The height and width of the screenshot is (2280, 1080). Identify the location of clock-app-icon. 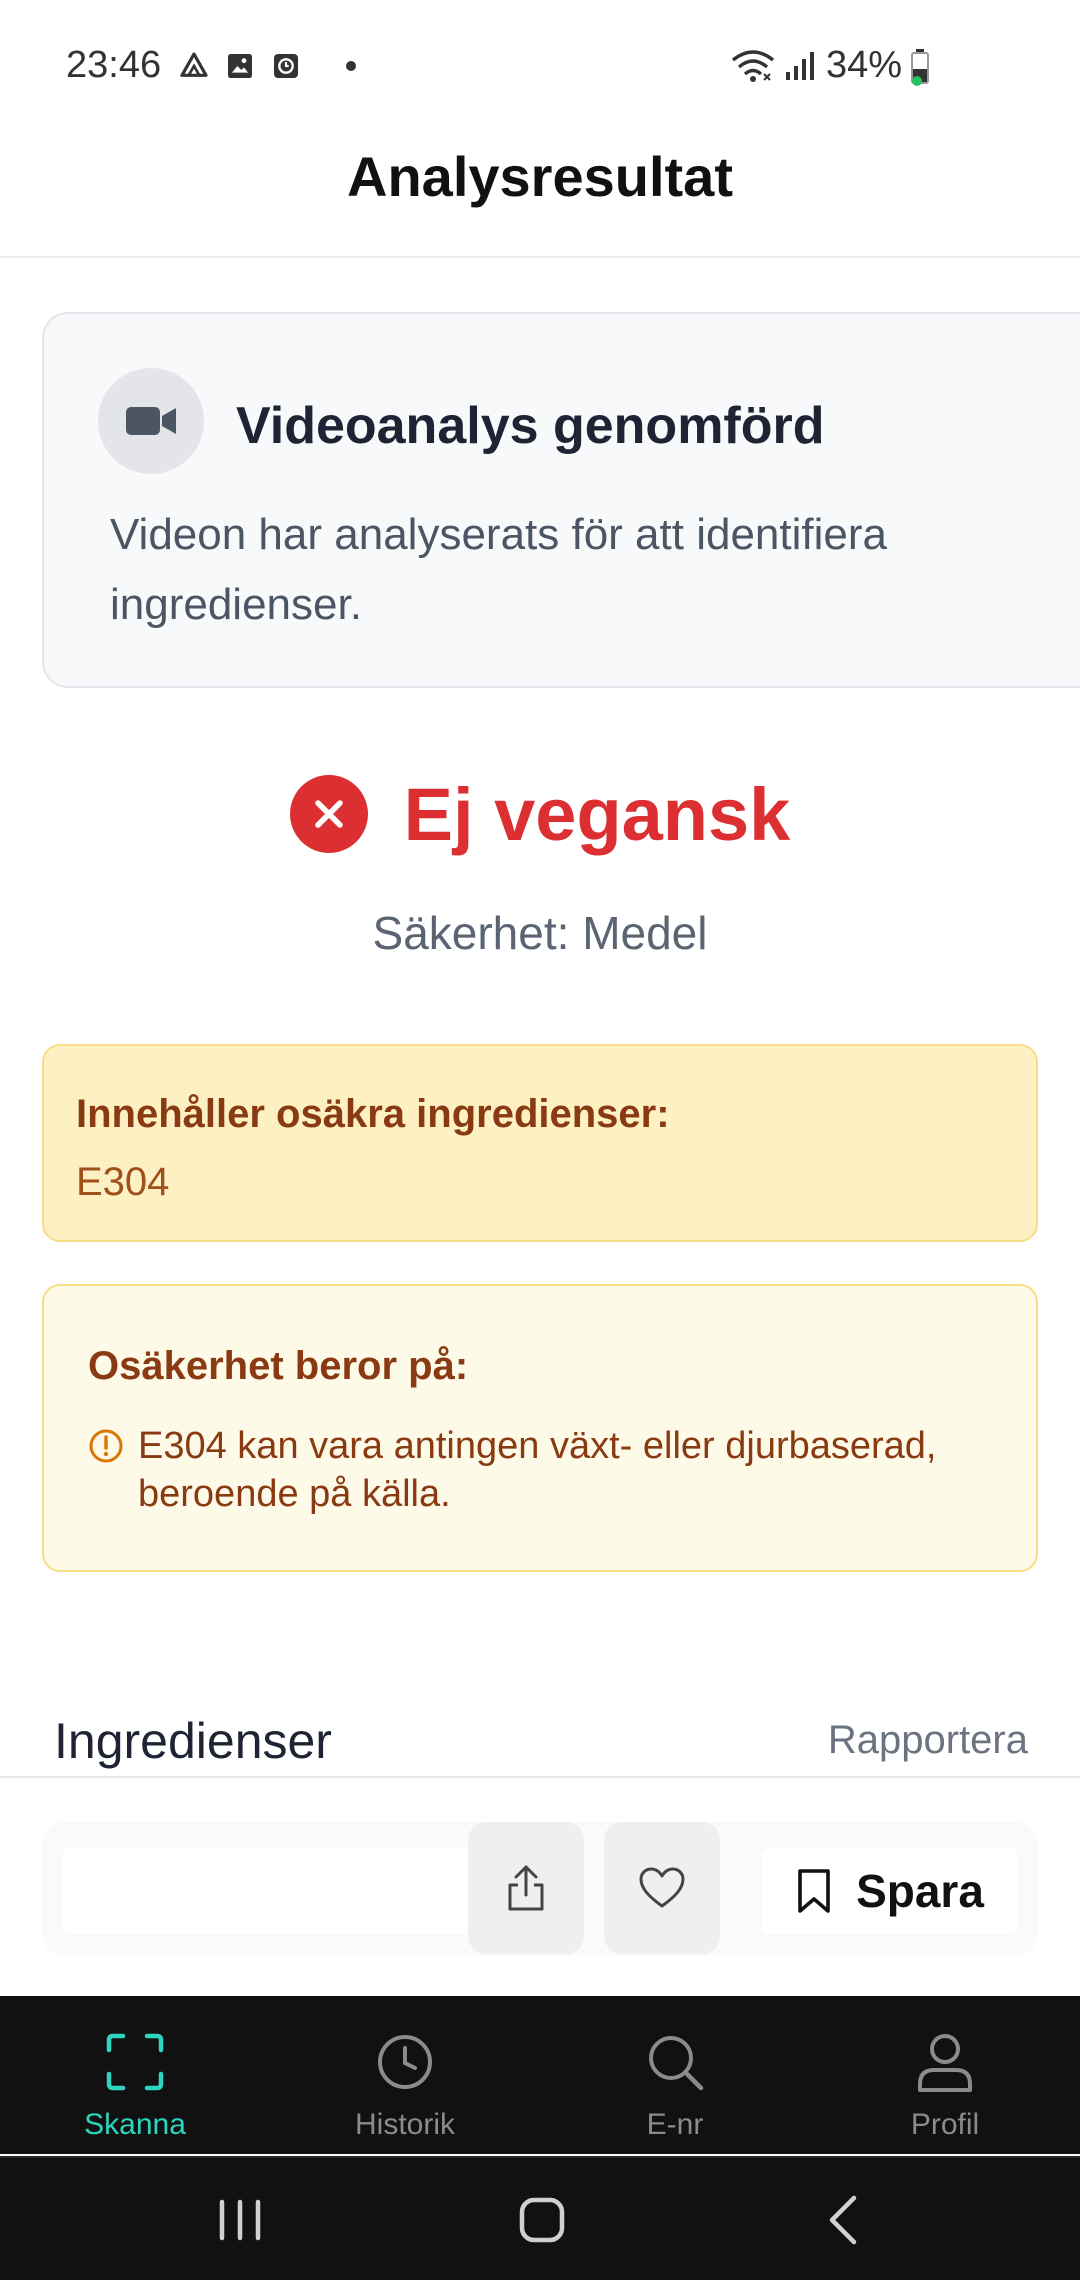
(286, 66).